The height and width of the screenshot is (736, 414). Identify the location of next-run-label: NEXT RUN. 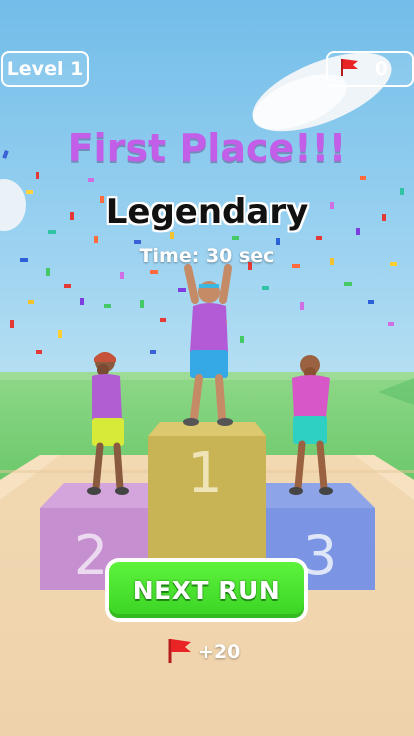
(206, 590).